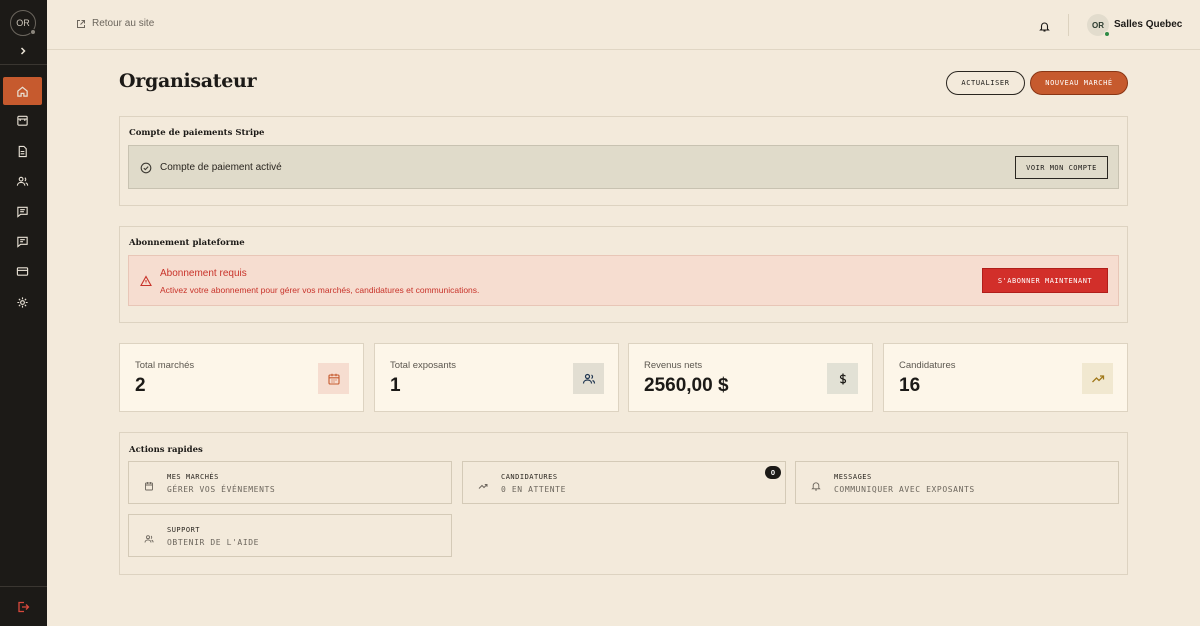 Image resolution: width=1200 pixels, height=626 pixels. Describe the element at coordinates (985, 83) in the screenshot. I see `refresh-button: ACTUALISER` at that location.